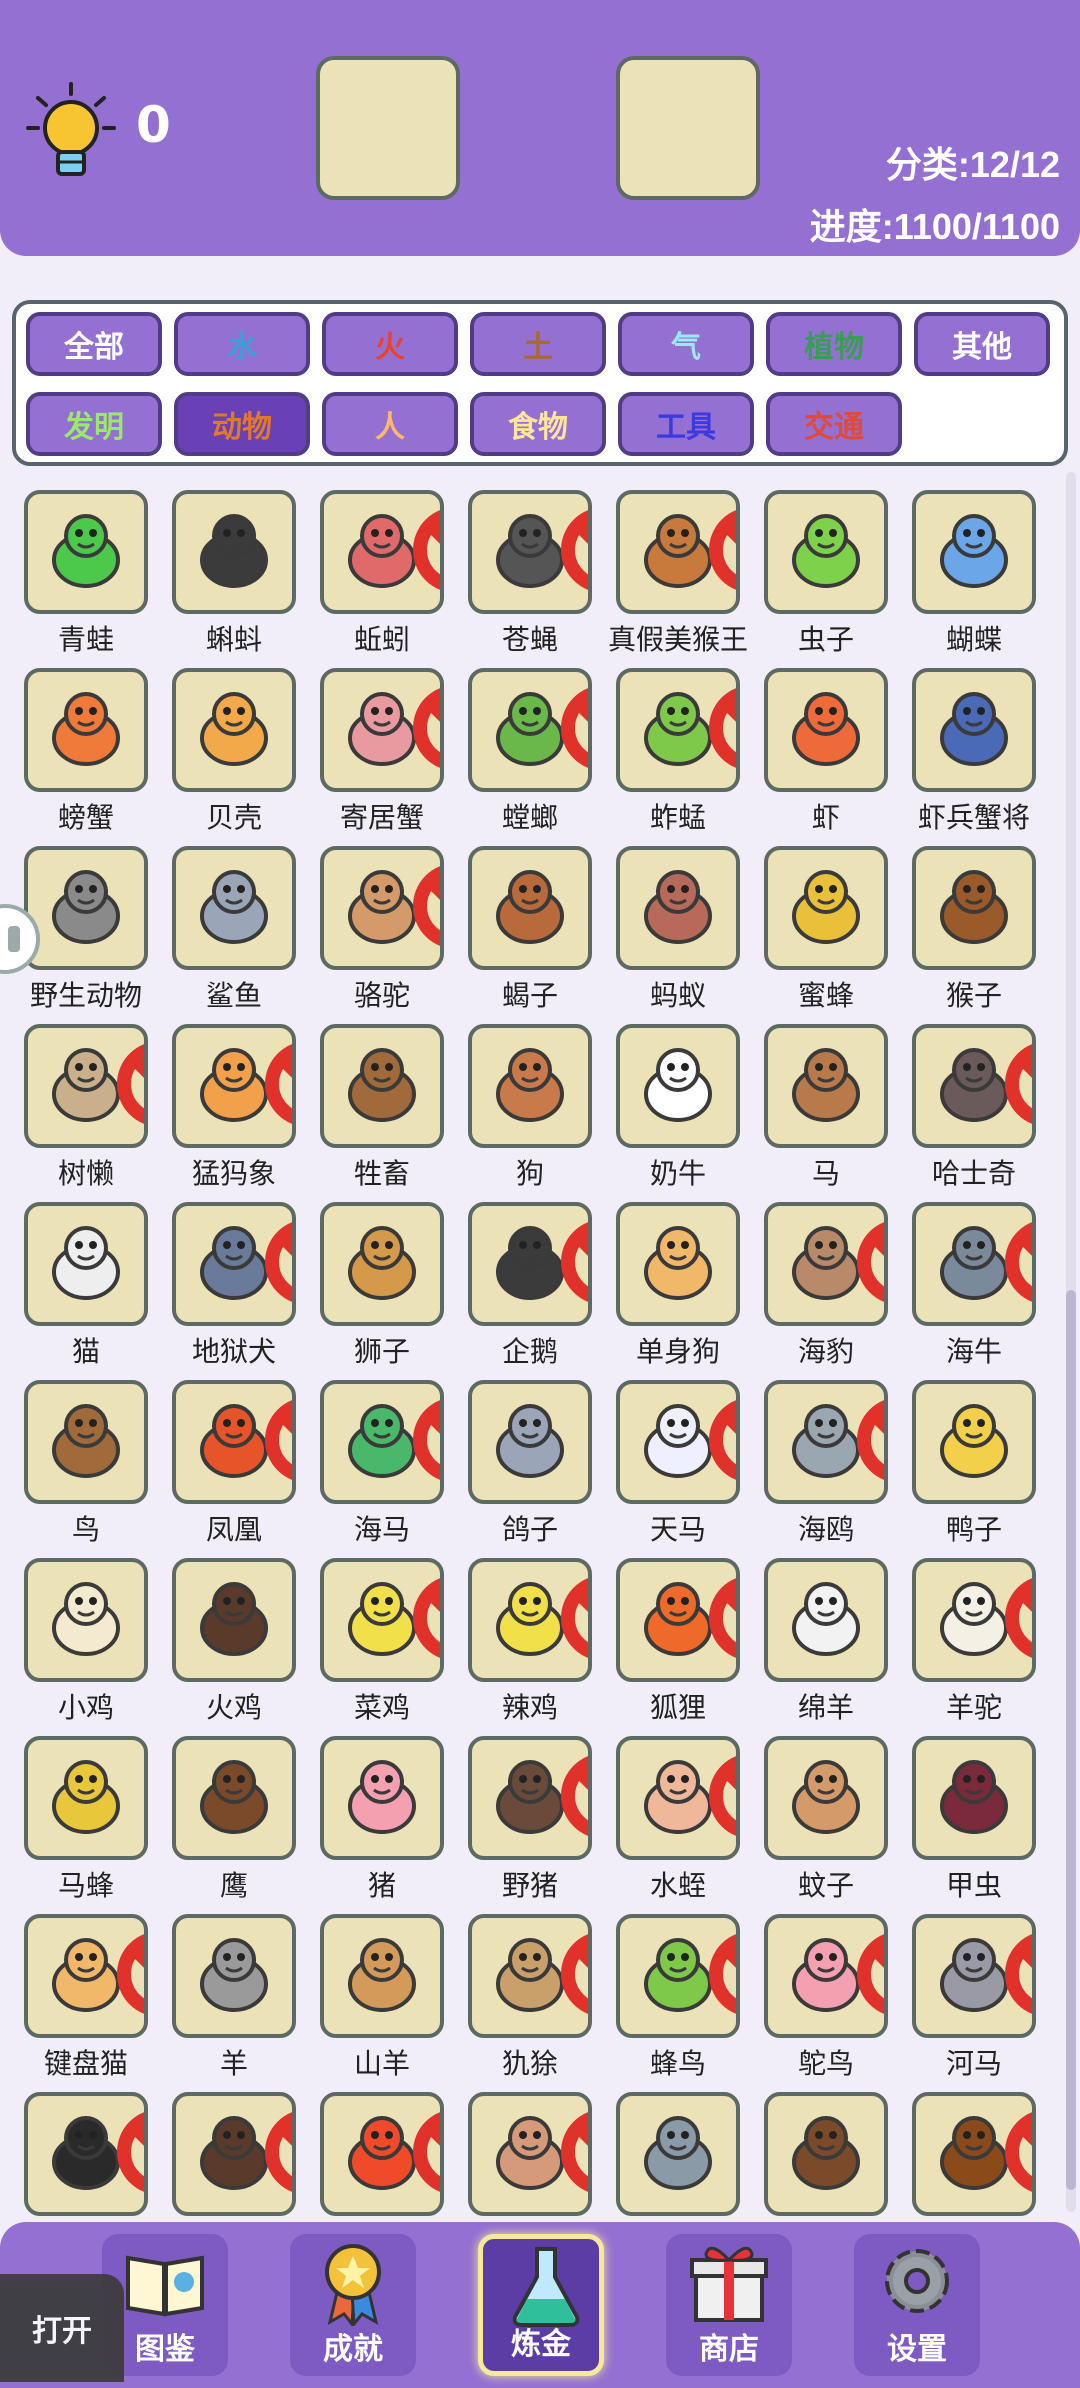  I want to click on element-item: 犰狳, so click(530, 1997).